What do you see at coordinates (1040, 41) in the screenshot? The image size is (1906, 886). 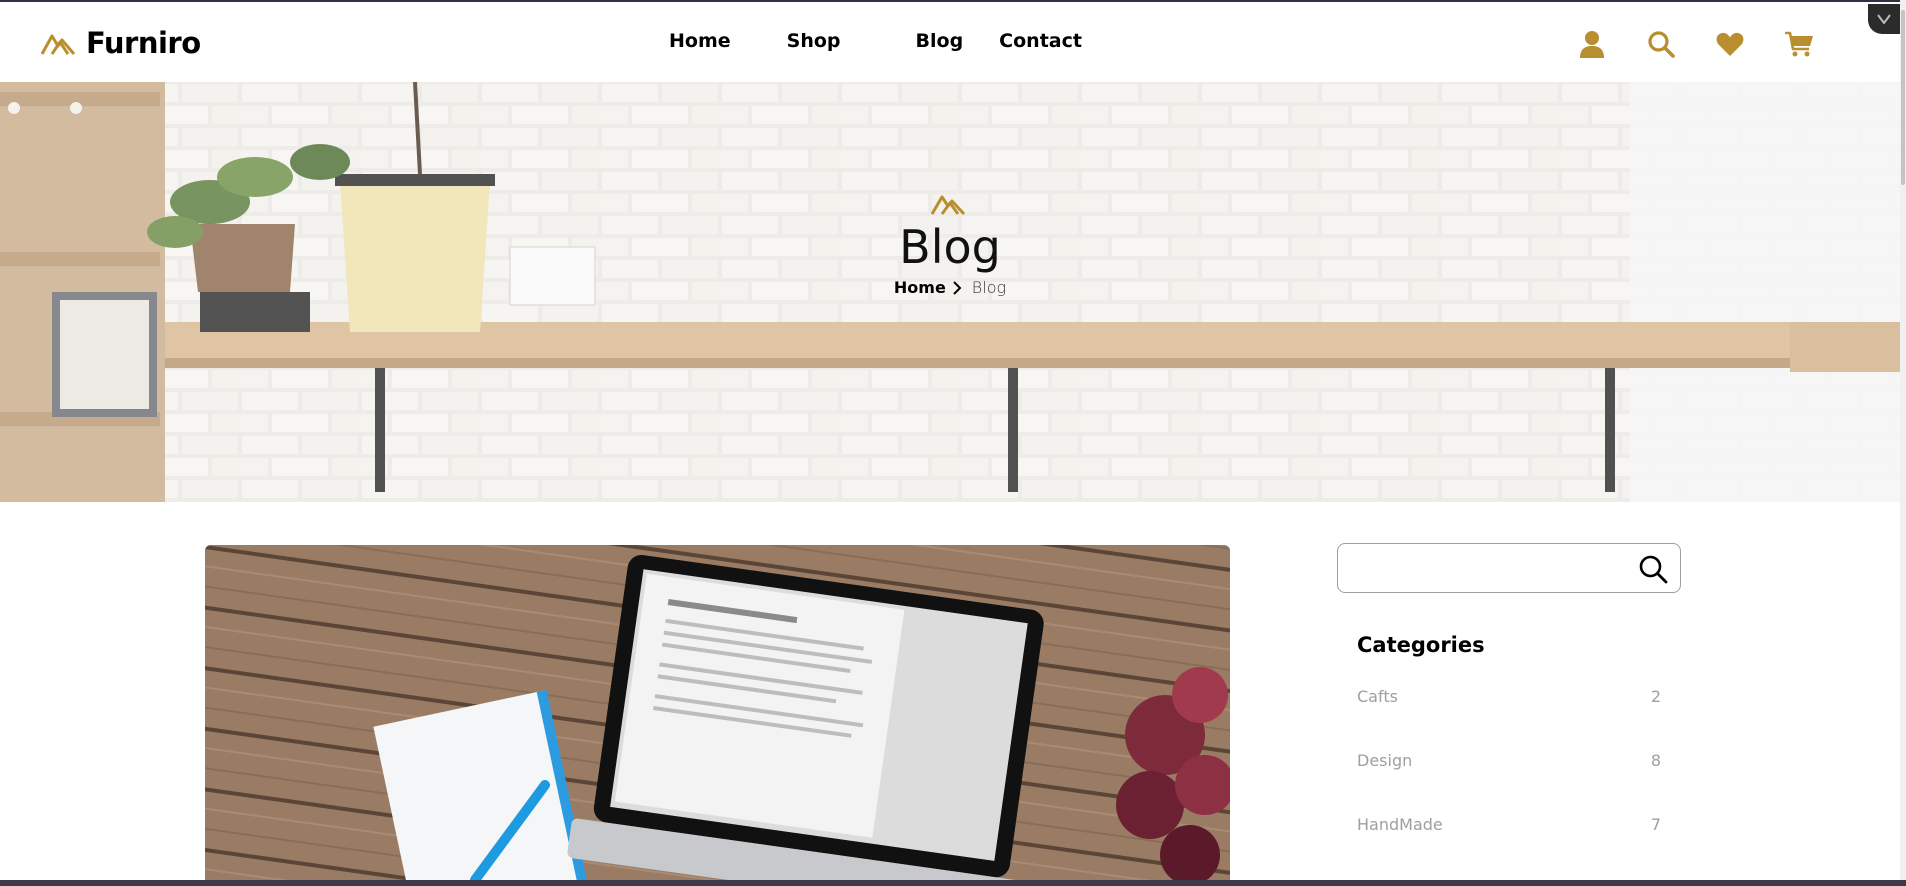 I see `nav-contact: Contact` at bounding box center [1040, 41].